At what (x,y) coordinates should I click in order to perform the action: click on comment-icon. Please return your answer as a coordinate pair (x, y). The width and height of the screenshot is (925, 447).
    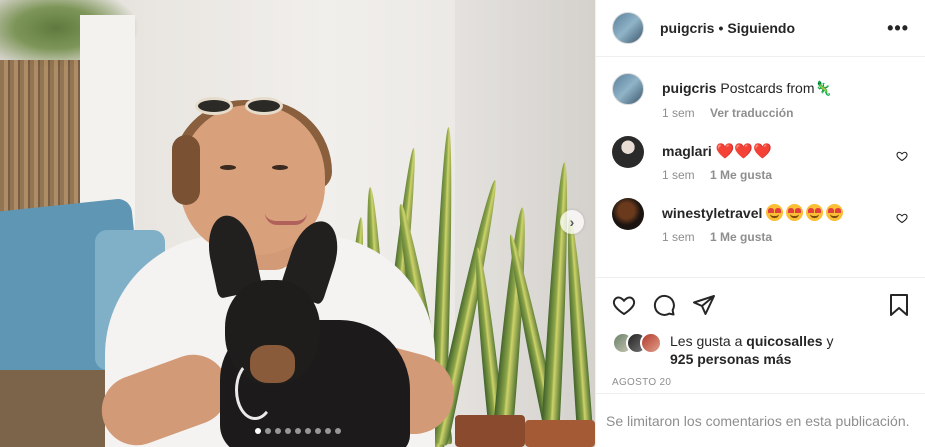
    Looking at the image, I should click on (664, 305).